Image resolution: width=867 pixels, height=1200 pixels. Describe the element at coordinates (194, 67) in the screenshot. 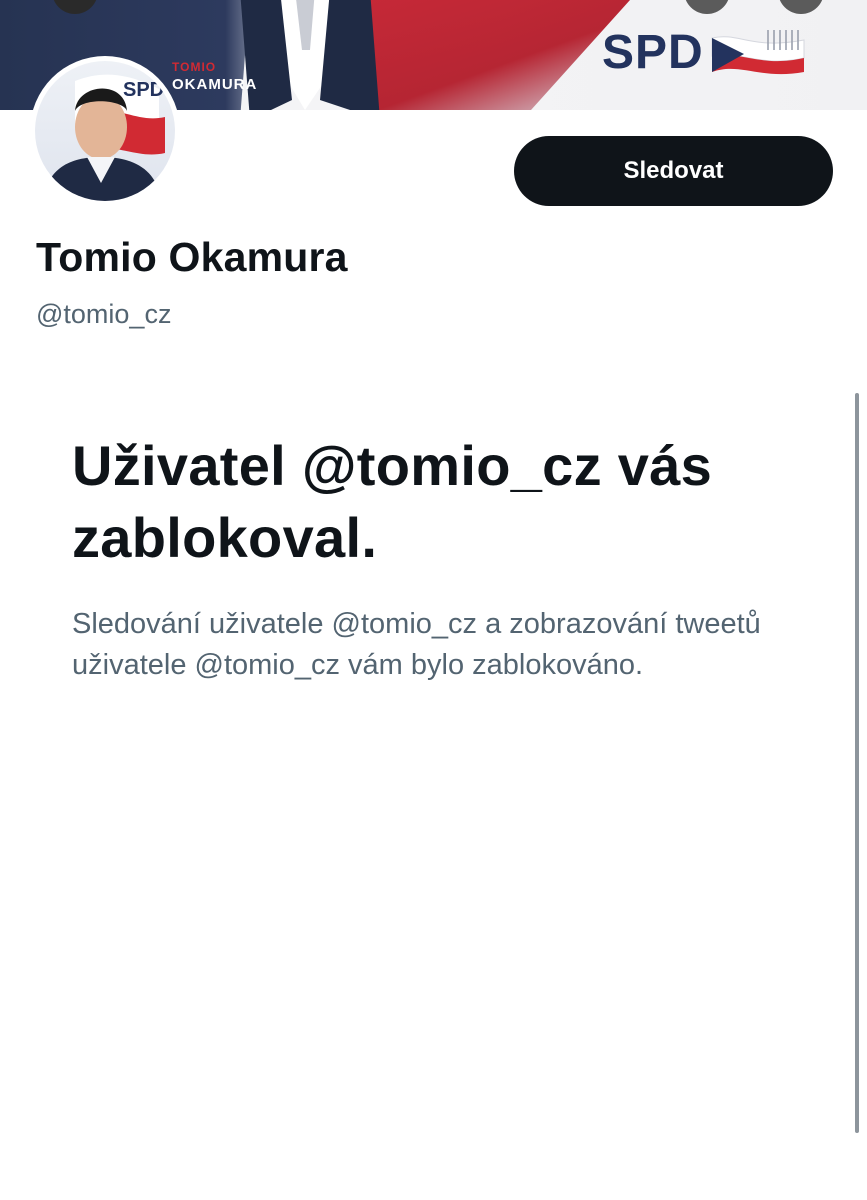

I see `banner-name-top: TOMIO` at that location.